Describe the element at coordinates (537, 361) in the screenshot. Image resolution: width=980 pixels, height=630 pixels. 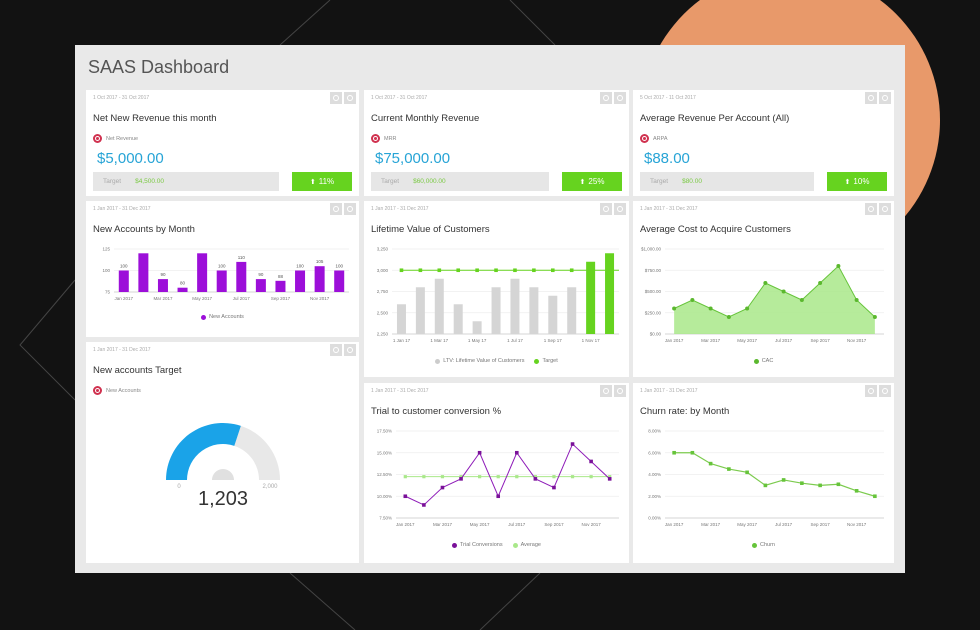
I see `legend-marker-icon` at that location.